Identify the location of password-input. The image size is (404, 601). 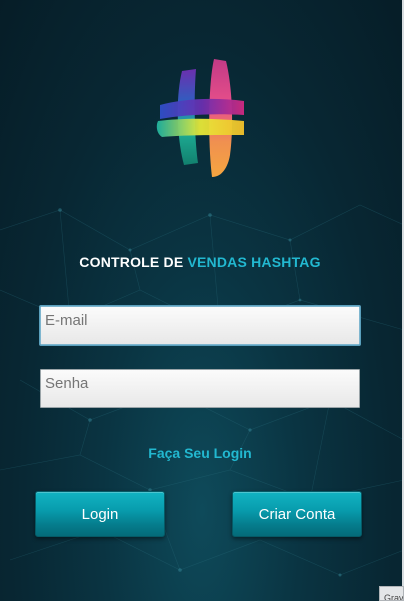
(200, 388).